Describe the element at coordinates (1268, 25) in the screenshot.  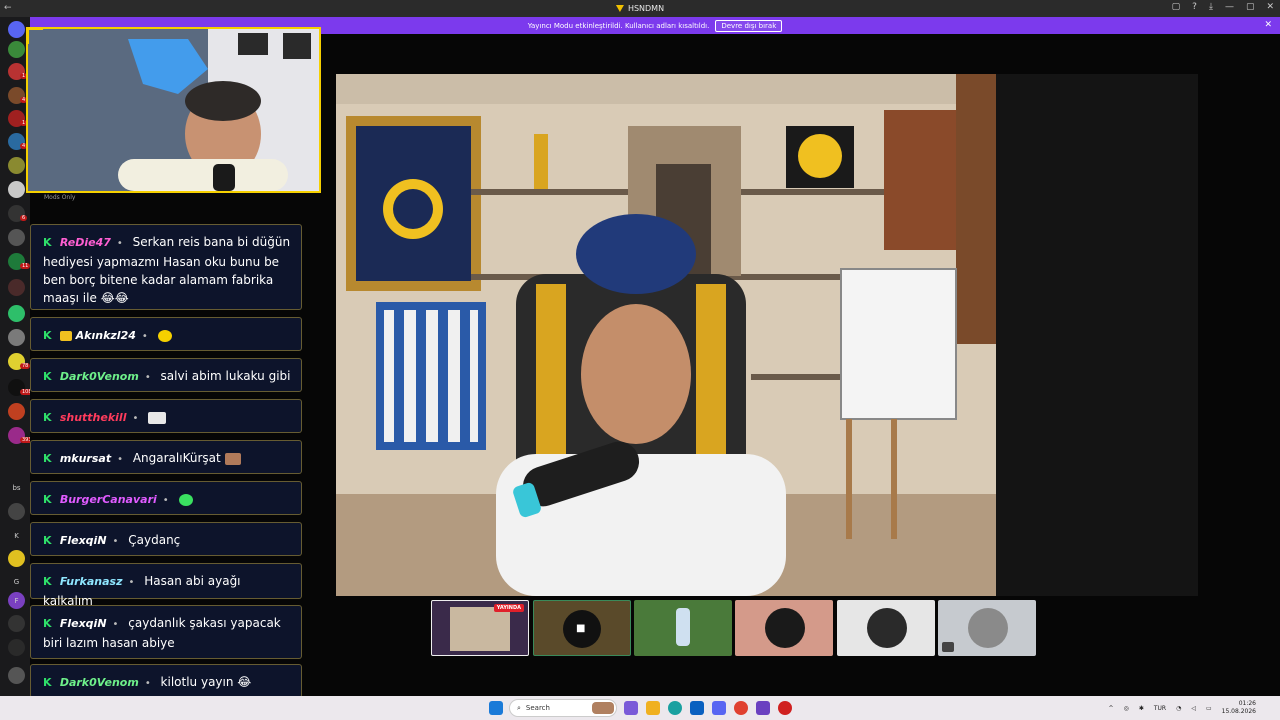
I see `banner-close-icon: ✕` at that location.